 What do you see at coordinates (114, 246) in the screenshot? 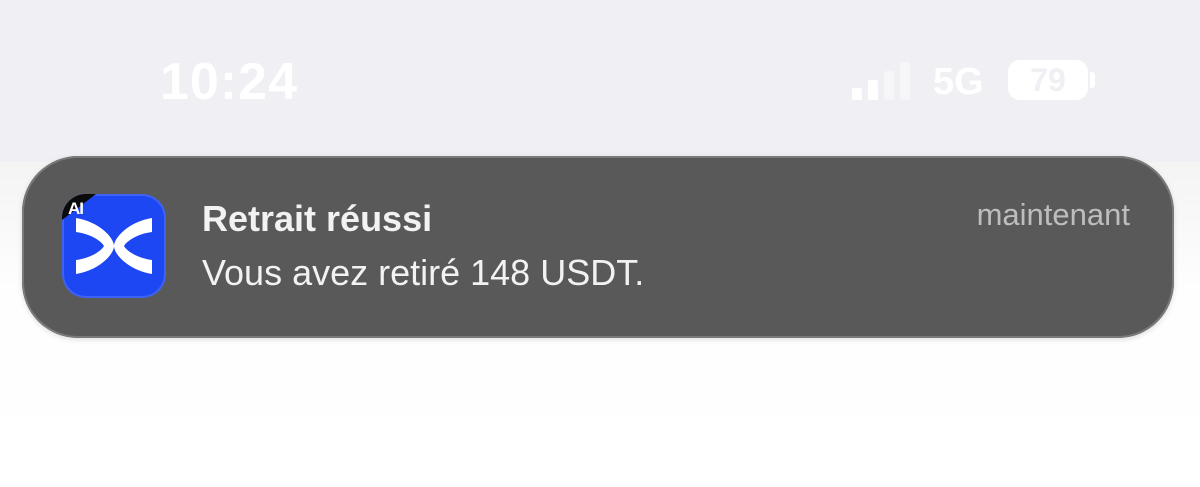
I see `exchange-x-icon: AI` at bounding box center [114, 246].